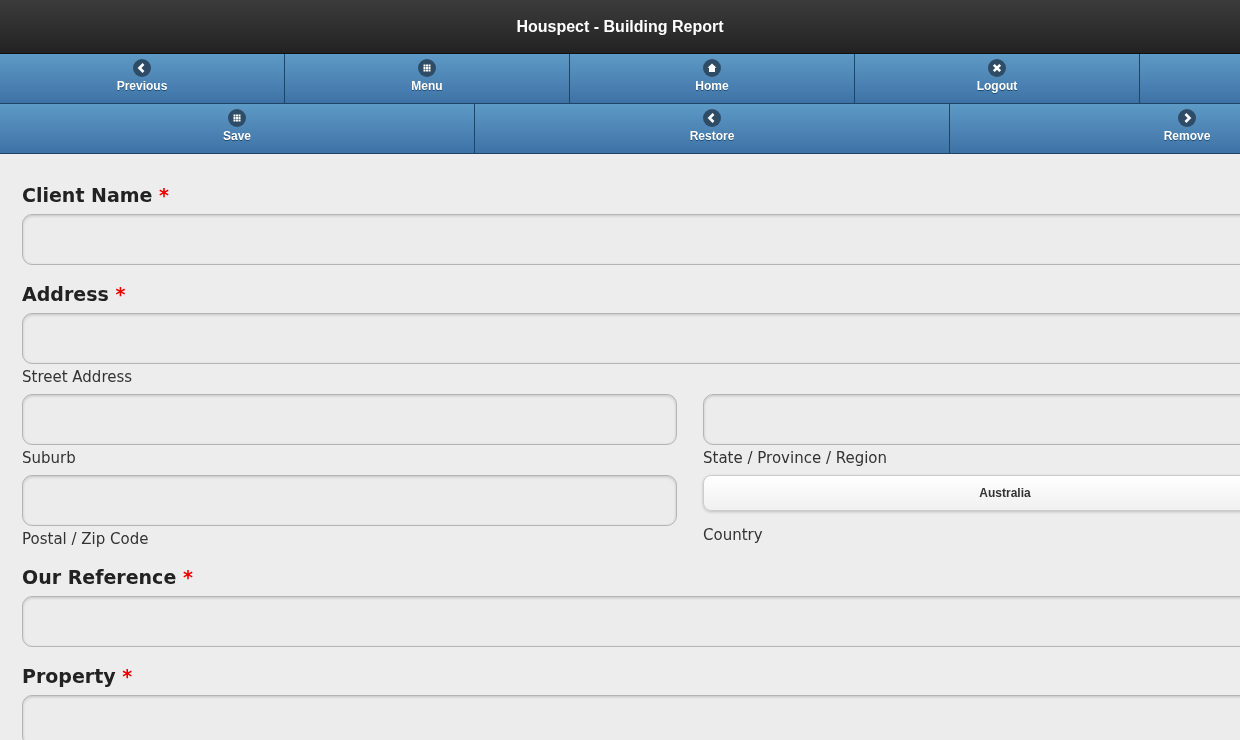 The width and height of the screenshot is (1240, 740). What do you see at coordinates (997, 68) in the screenshot?
I see `close-icon` at bounding box center [997, 68].